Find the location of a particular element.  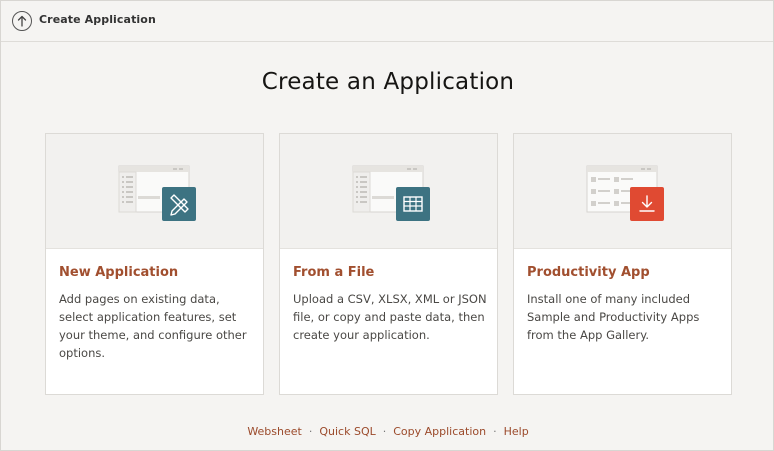

card-title: Productivity App is located at coordinates (588, 272).